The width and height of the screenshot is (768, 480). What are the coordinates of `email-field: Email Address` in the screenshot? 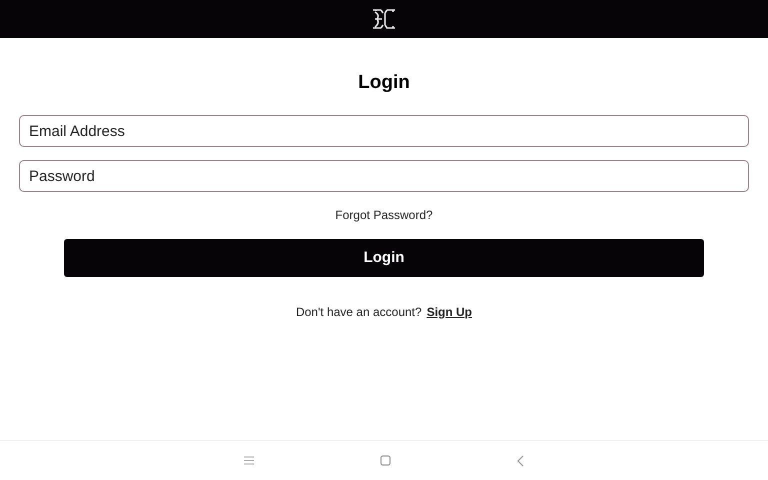 It's located at (384, 131).